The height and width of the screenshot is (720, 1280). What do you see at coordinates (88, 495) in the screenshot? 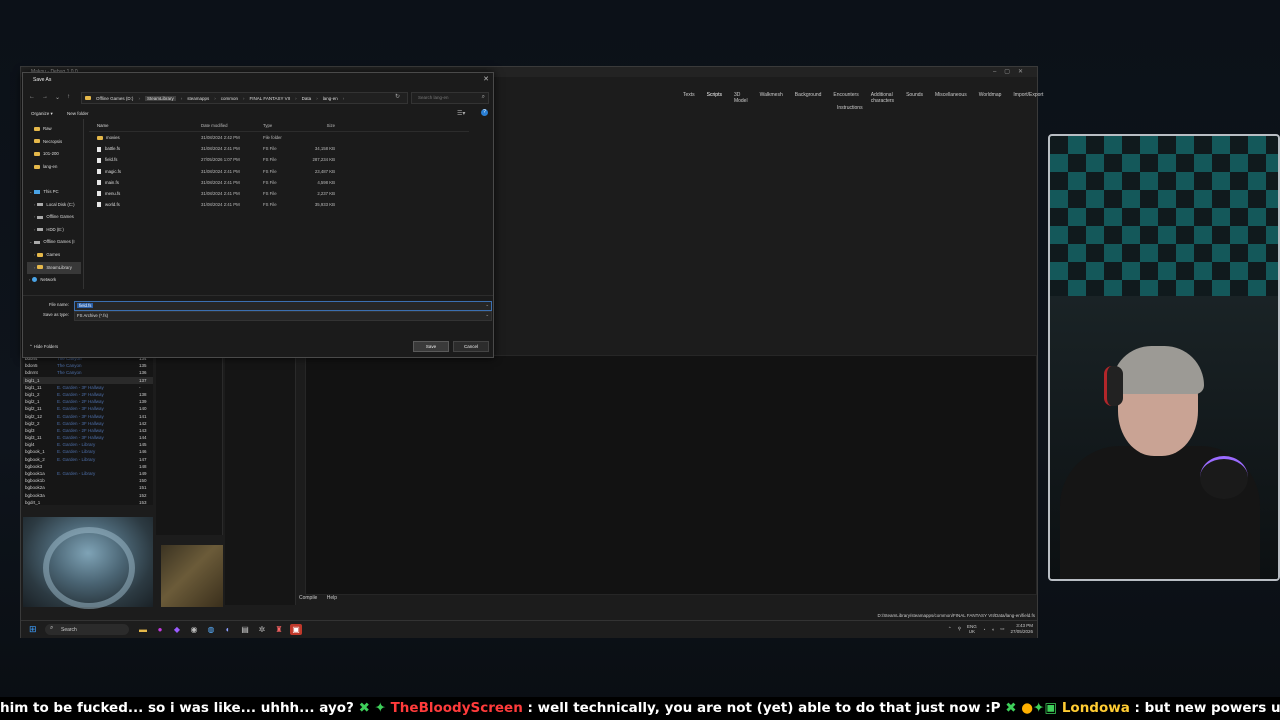
I see `field-list-row: bgbook3a 152` at bounding box center [88, 495].